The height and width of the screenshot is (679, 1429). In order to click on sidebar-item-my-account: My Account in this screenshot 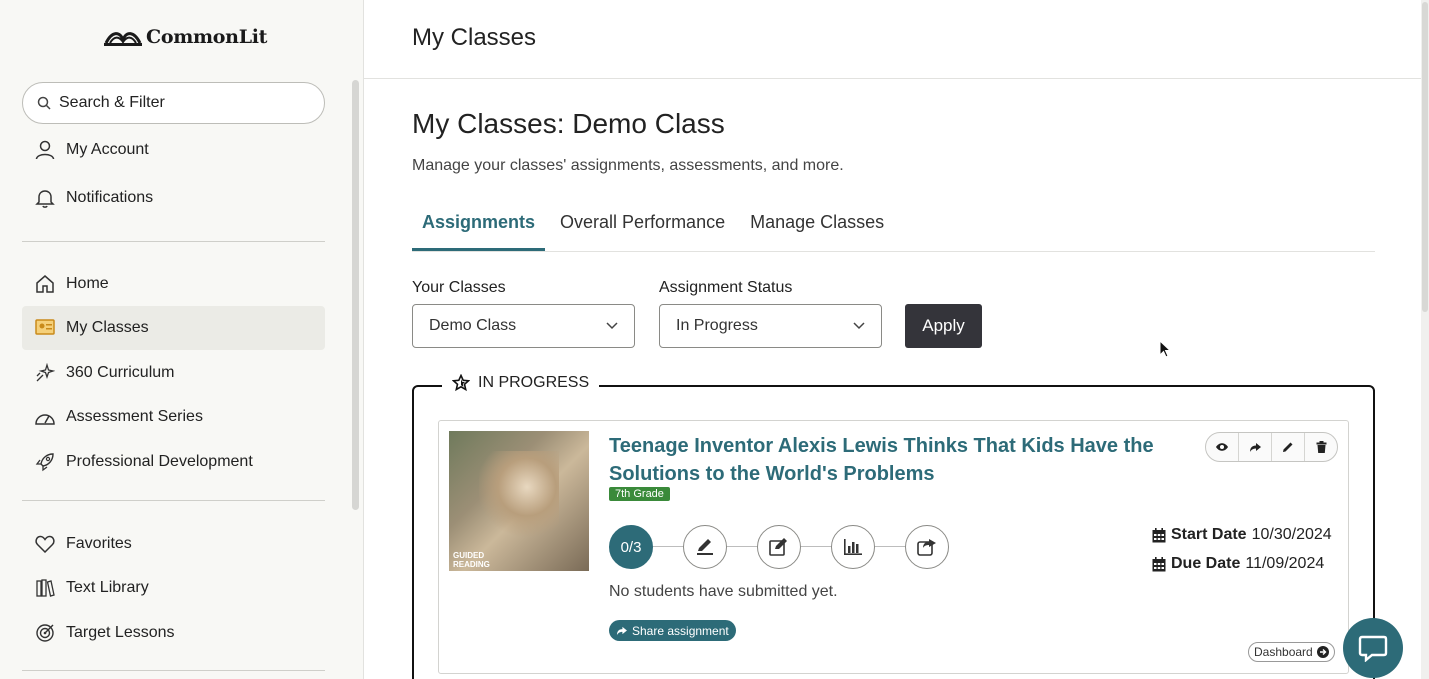, I will do `click(173, 150)`.